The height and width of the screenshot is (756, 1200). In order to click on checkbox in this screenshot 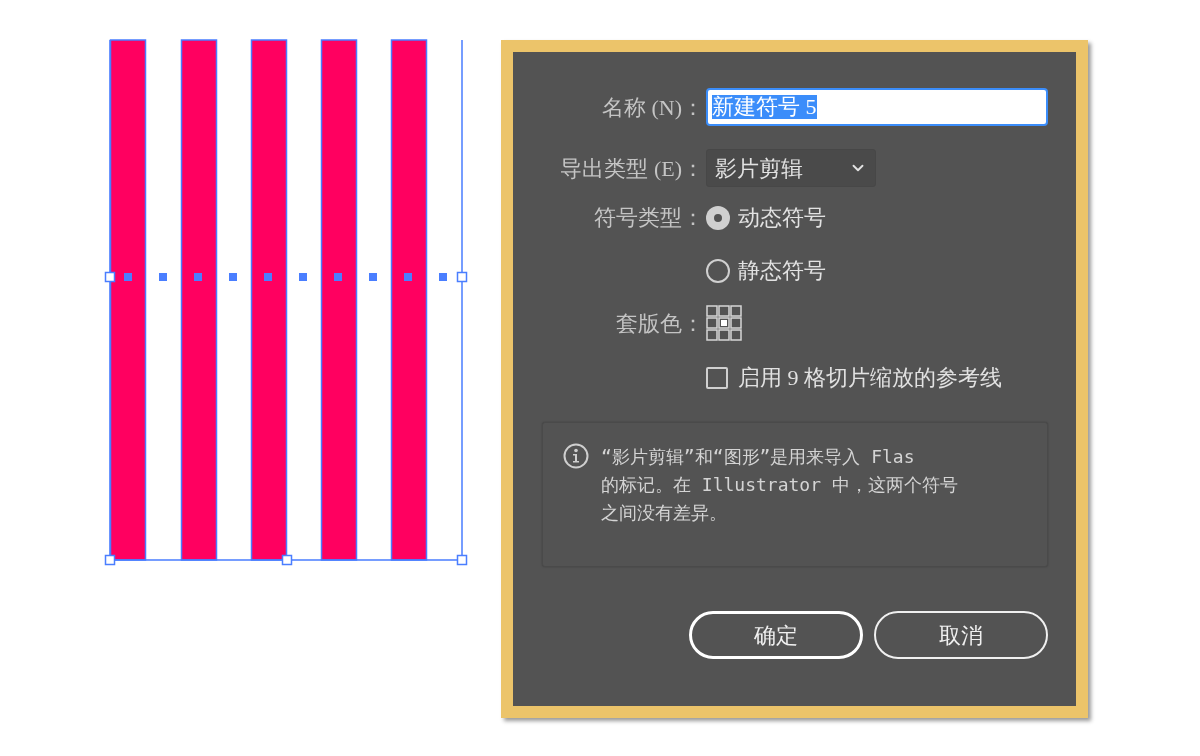, I will do `click(717, 377)`.